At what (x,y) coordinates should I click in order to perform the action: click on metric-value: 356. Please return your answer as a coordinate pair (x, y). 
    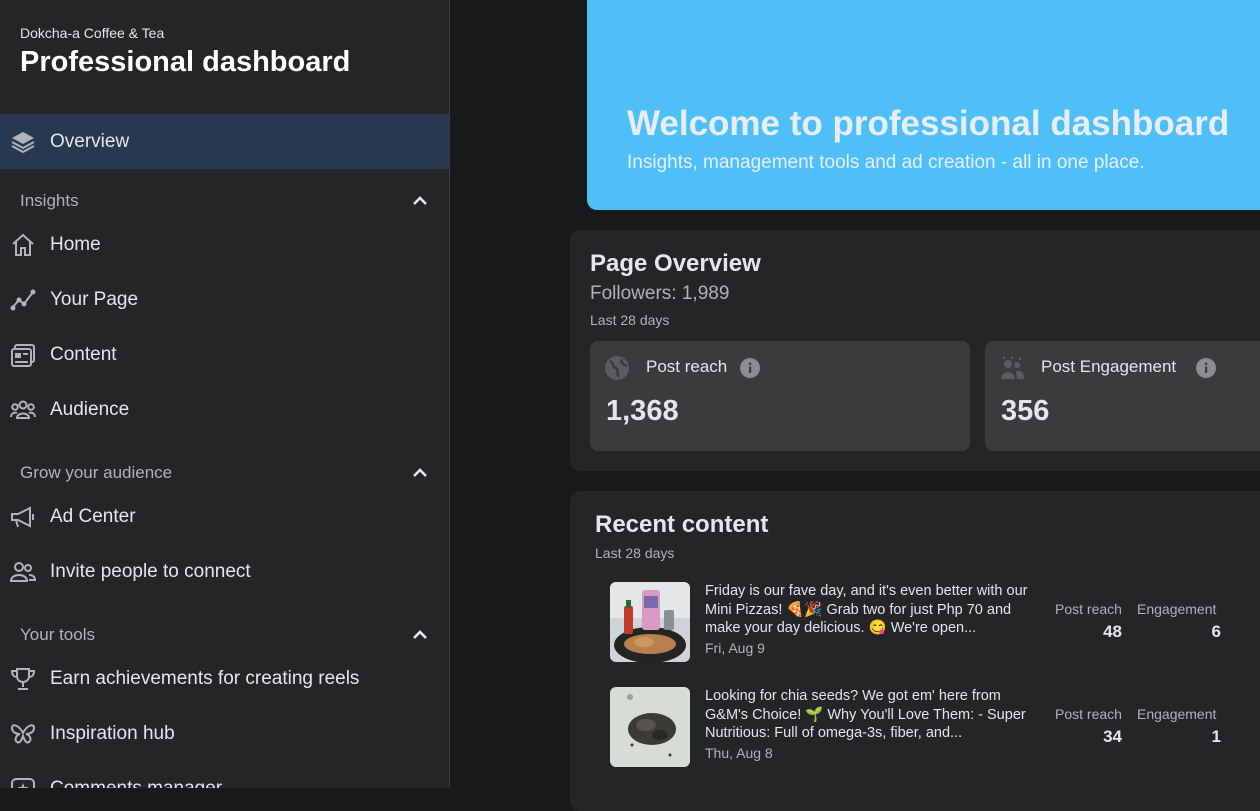
    Looking at the image, I should click on (1025, 411).